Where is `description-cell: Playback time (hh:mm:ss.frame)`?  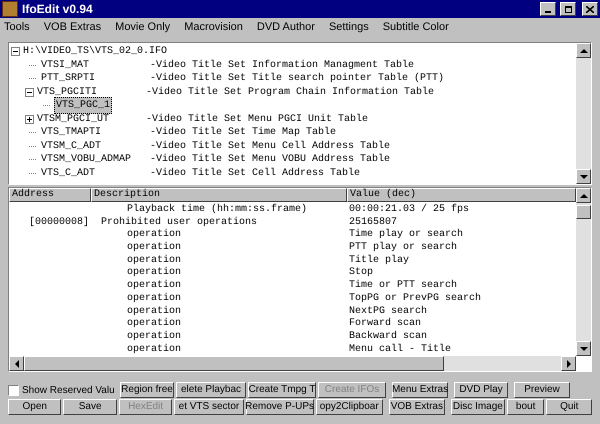 description-cell: Playback time (hh:mm:ss.frame) is located at coordinates (217, 209).